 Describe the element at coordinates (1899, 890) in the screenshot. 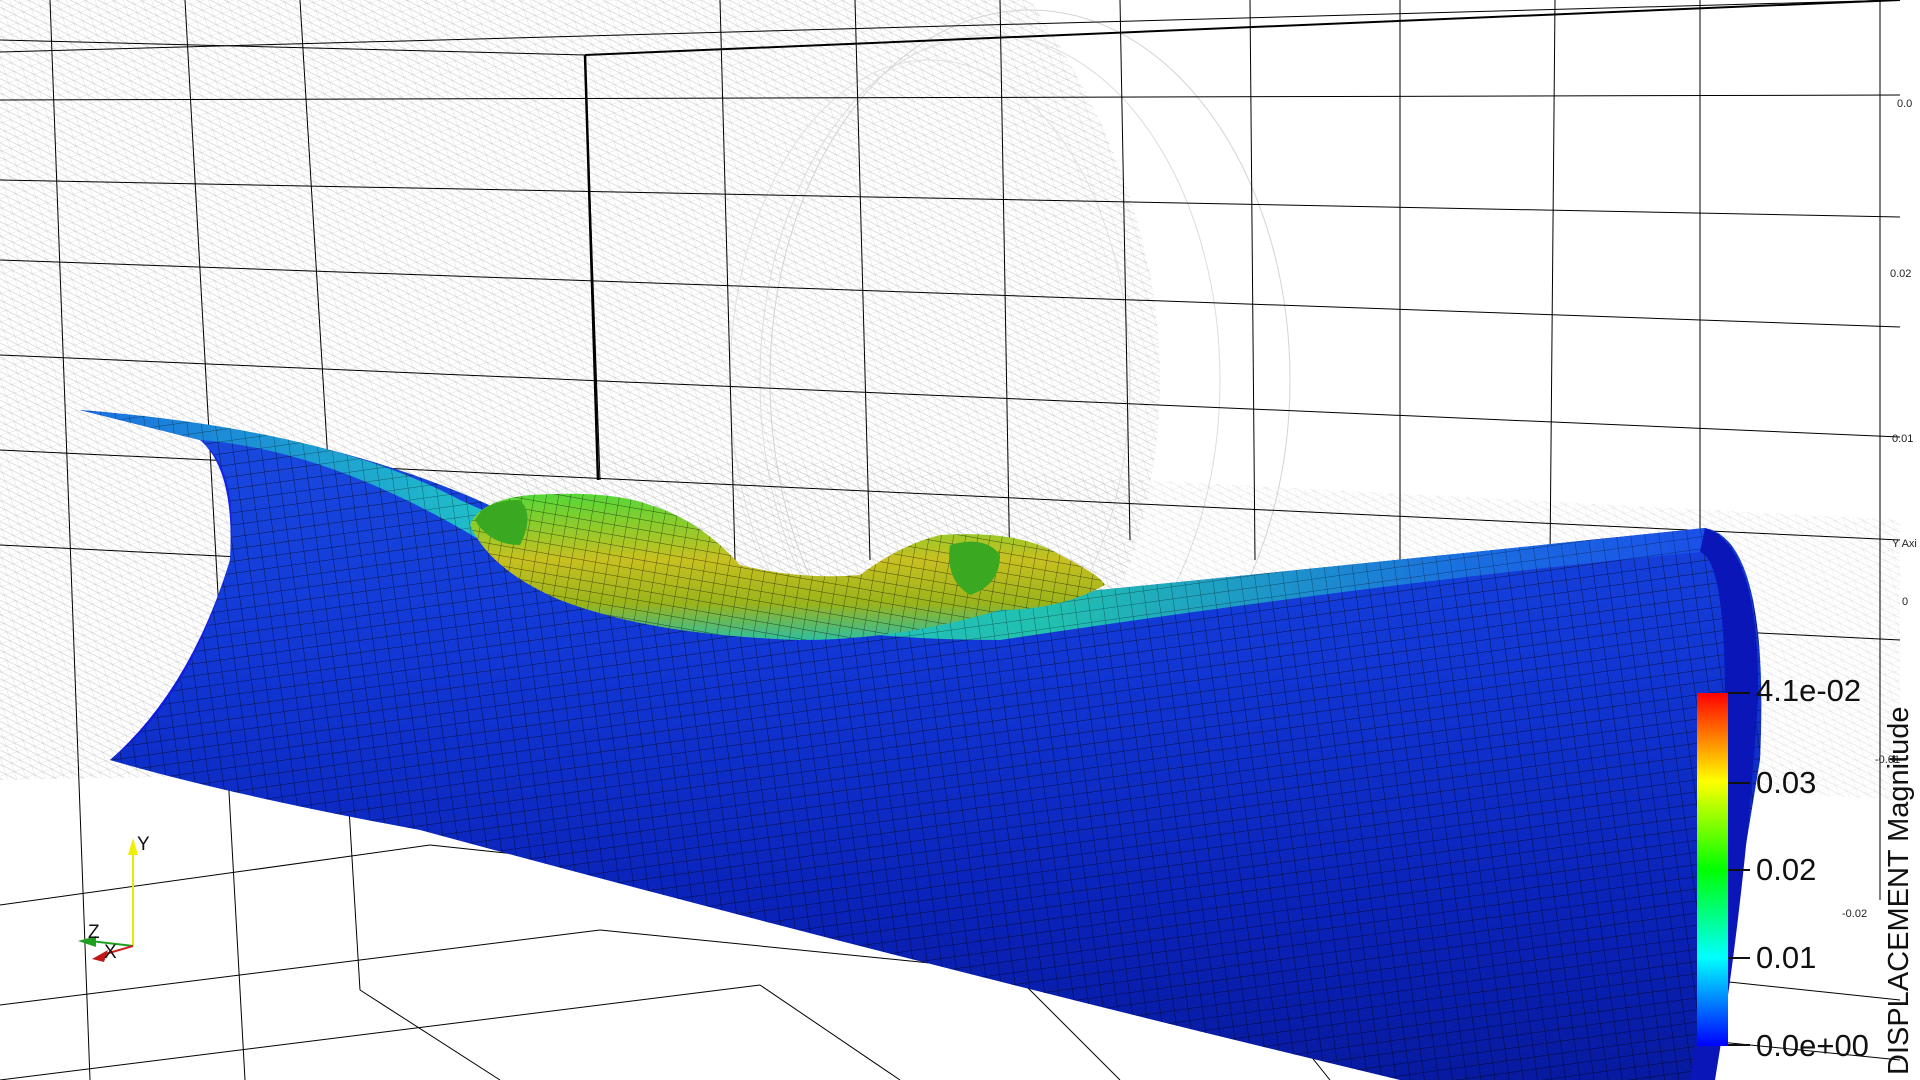

I see `colorbar-title: DISPLACEMENT Magnitude` at that location.